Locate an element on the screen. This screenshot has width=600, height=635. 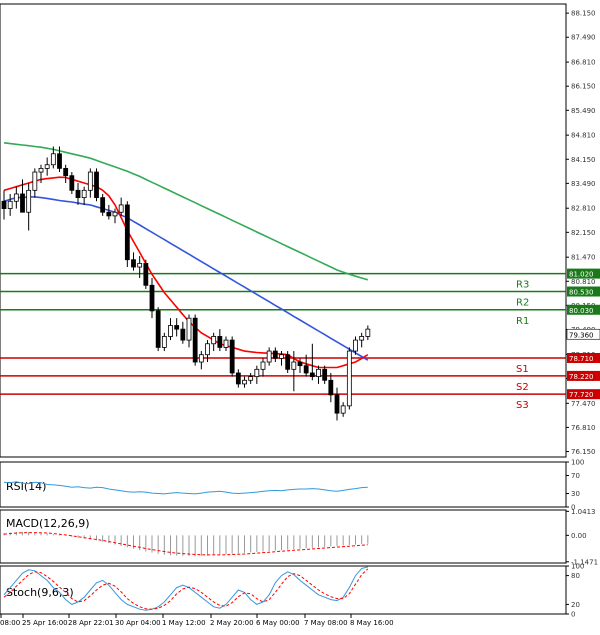
price-tick-label: 82.150 is located at coordinates (583, 233).